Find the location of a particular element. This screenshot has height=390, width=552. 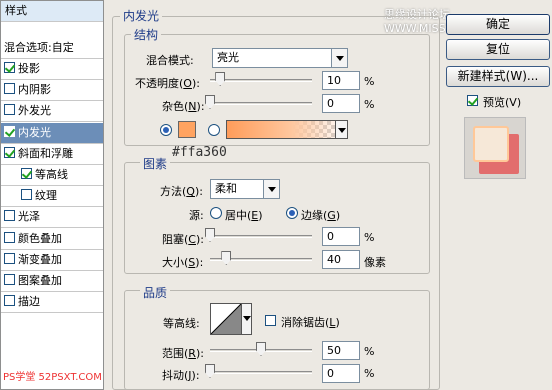

choke-slider is located at coordinates (261, 236).